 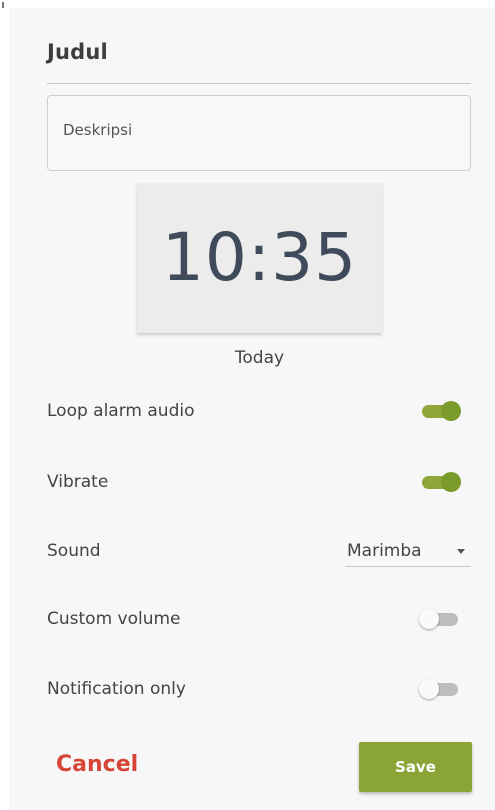 I want to click on description-input: Deskripsi, so click(x=259, y=133).